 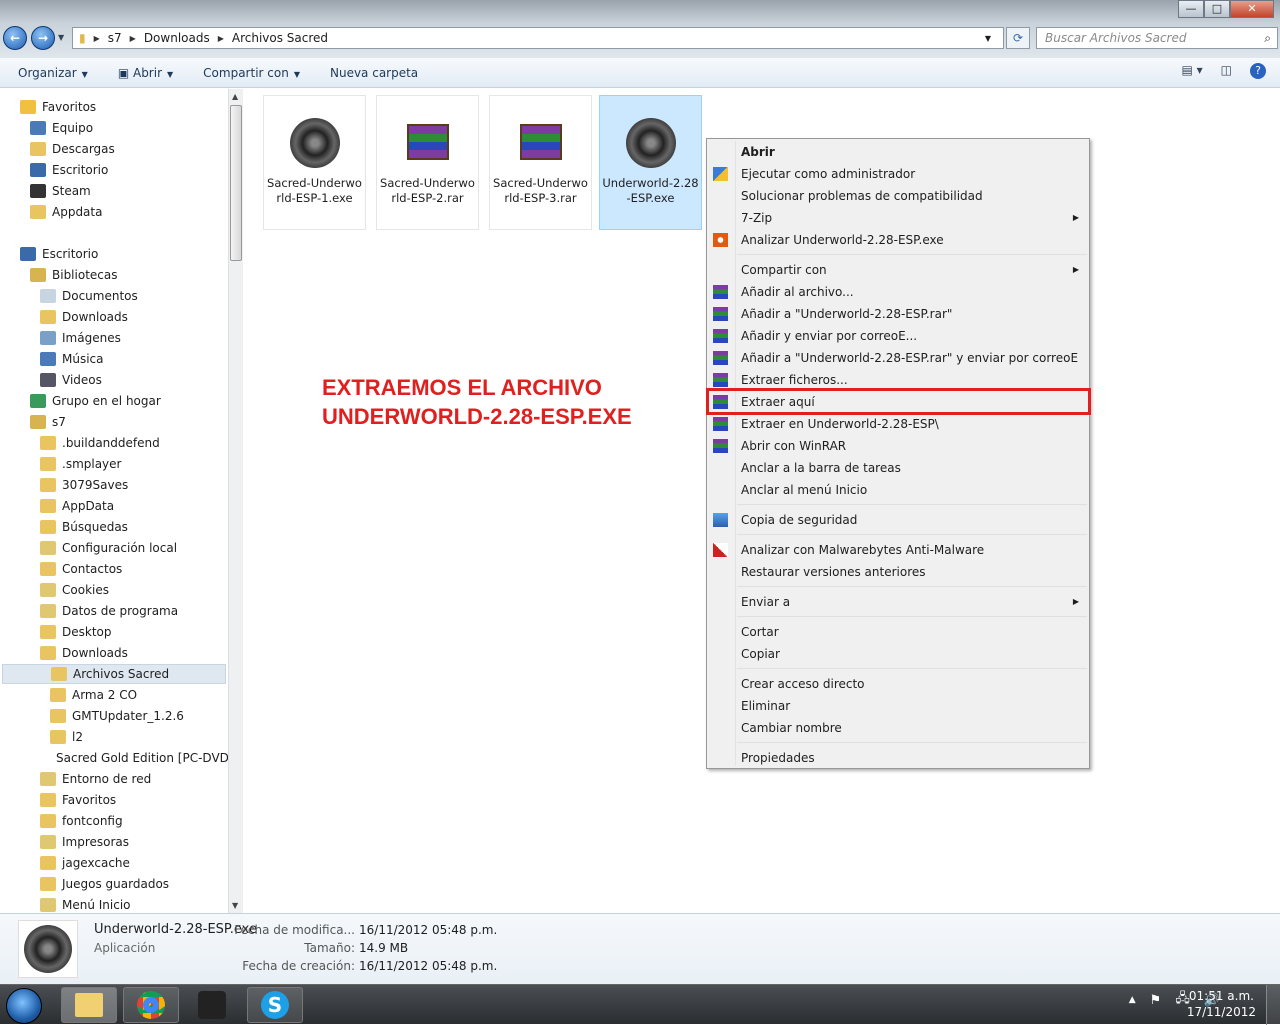 I want to click on nav-item: Juegos guardados, so click(x=114, y=884).